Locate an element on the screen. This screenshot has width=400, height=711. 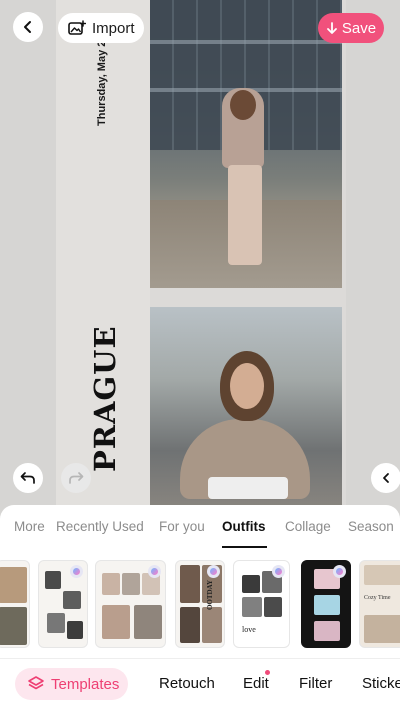
tab-collage: Collage is located at coordinates (308, 526).